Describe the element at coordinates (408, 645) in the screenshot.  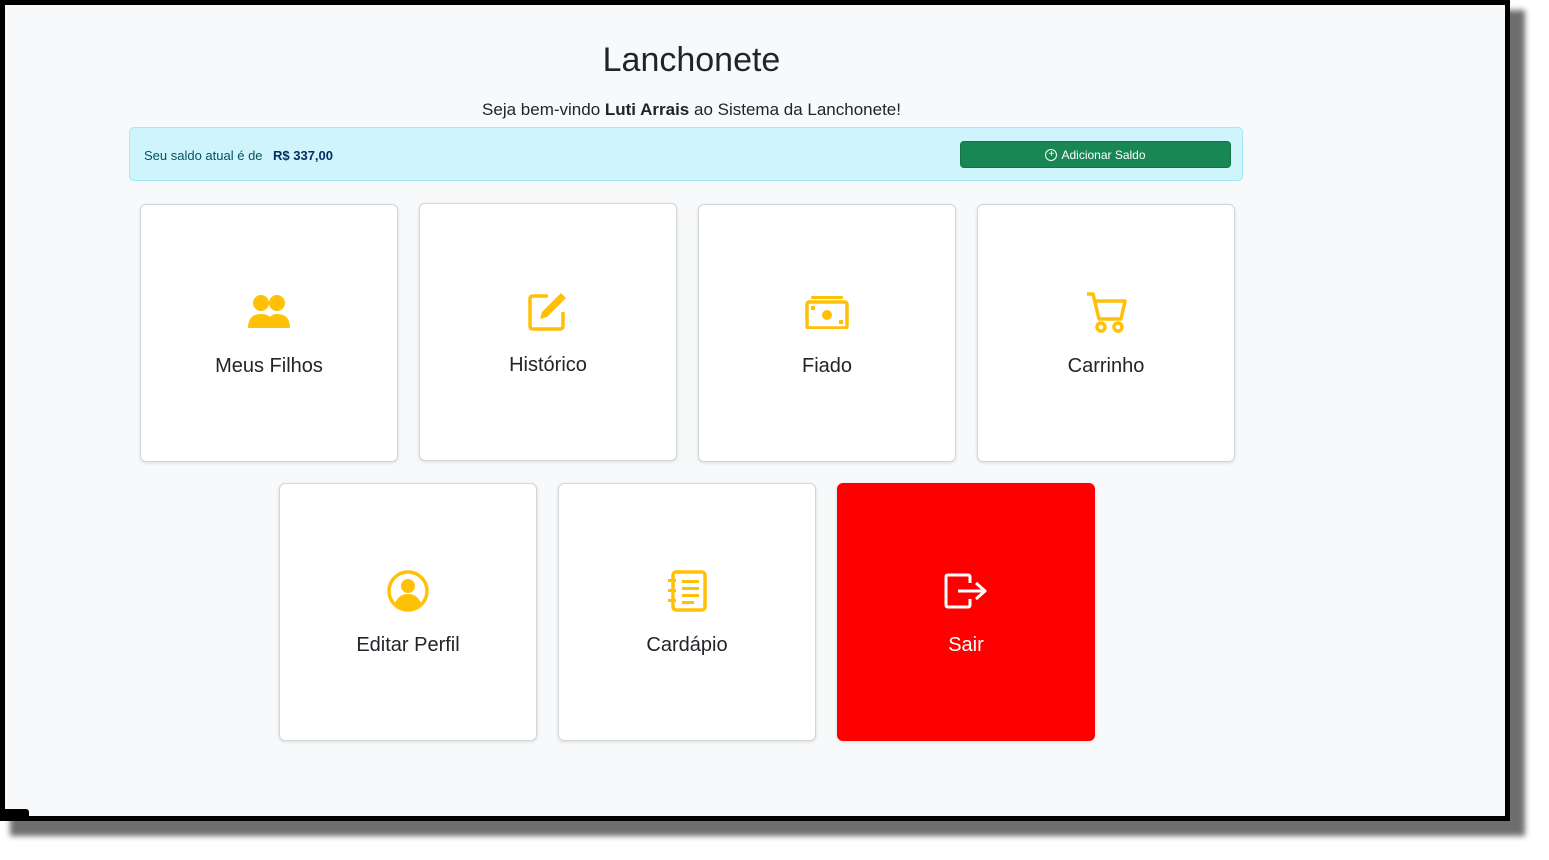
I see `card-label: Editar Perfil` at that location.